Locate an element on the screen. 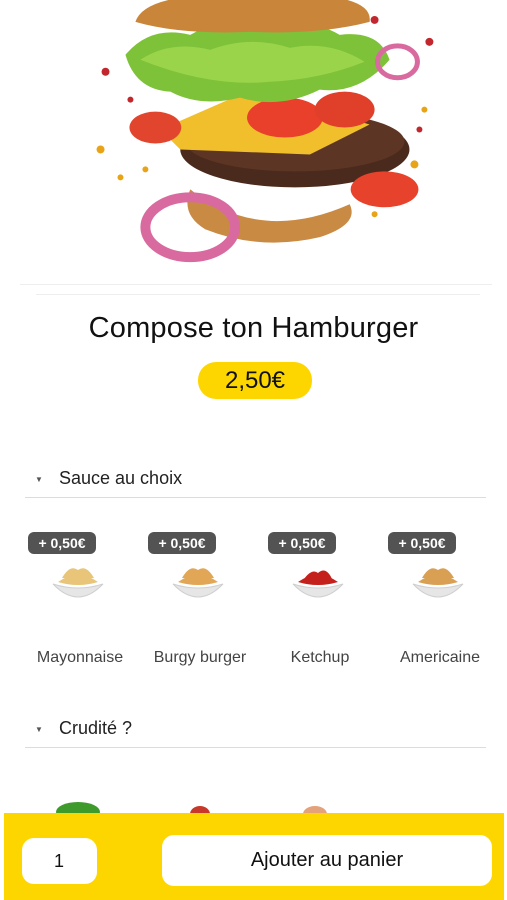 The image size is (507, 900). option-ketchup: + 0,50€ Ketchup is located at coordinates (320, 600).